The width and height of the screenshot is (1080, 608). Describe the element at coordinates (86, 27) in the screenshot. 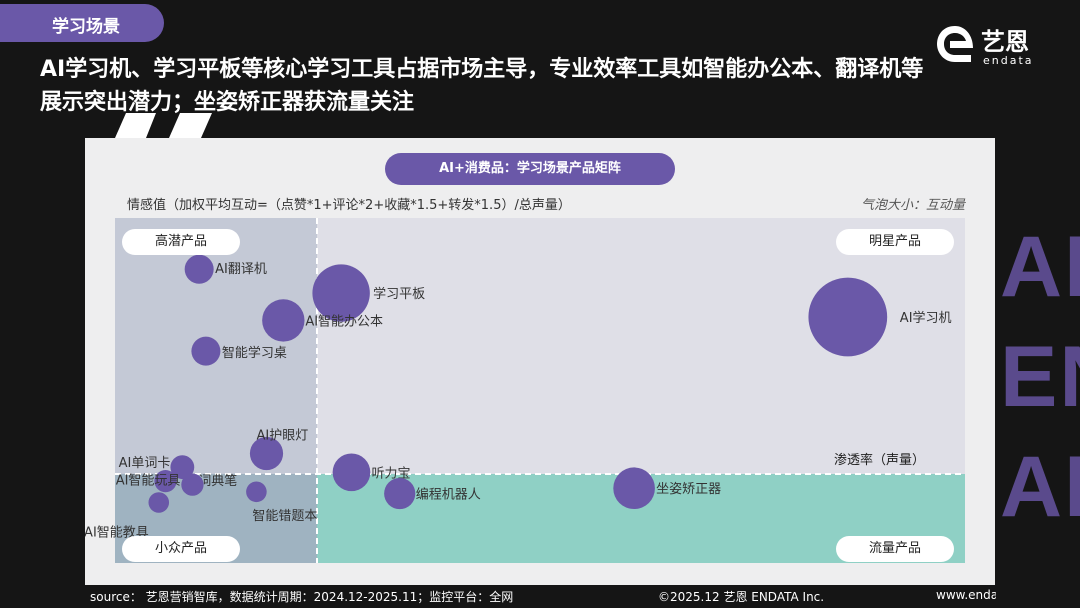

I see `section-tag-label: 学习场景` at that location.